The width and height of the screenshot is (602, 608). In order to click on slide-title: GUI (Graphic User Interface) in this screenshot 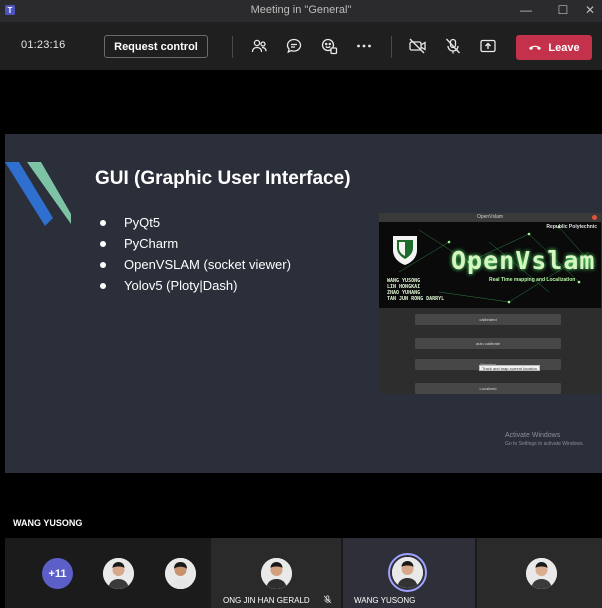, I will do `click(223, 178)`.